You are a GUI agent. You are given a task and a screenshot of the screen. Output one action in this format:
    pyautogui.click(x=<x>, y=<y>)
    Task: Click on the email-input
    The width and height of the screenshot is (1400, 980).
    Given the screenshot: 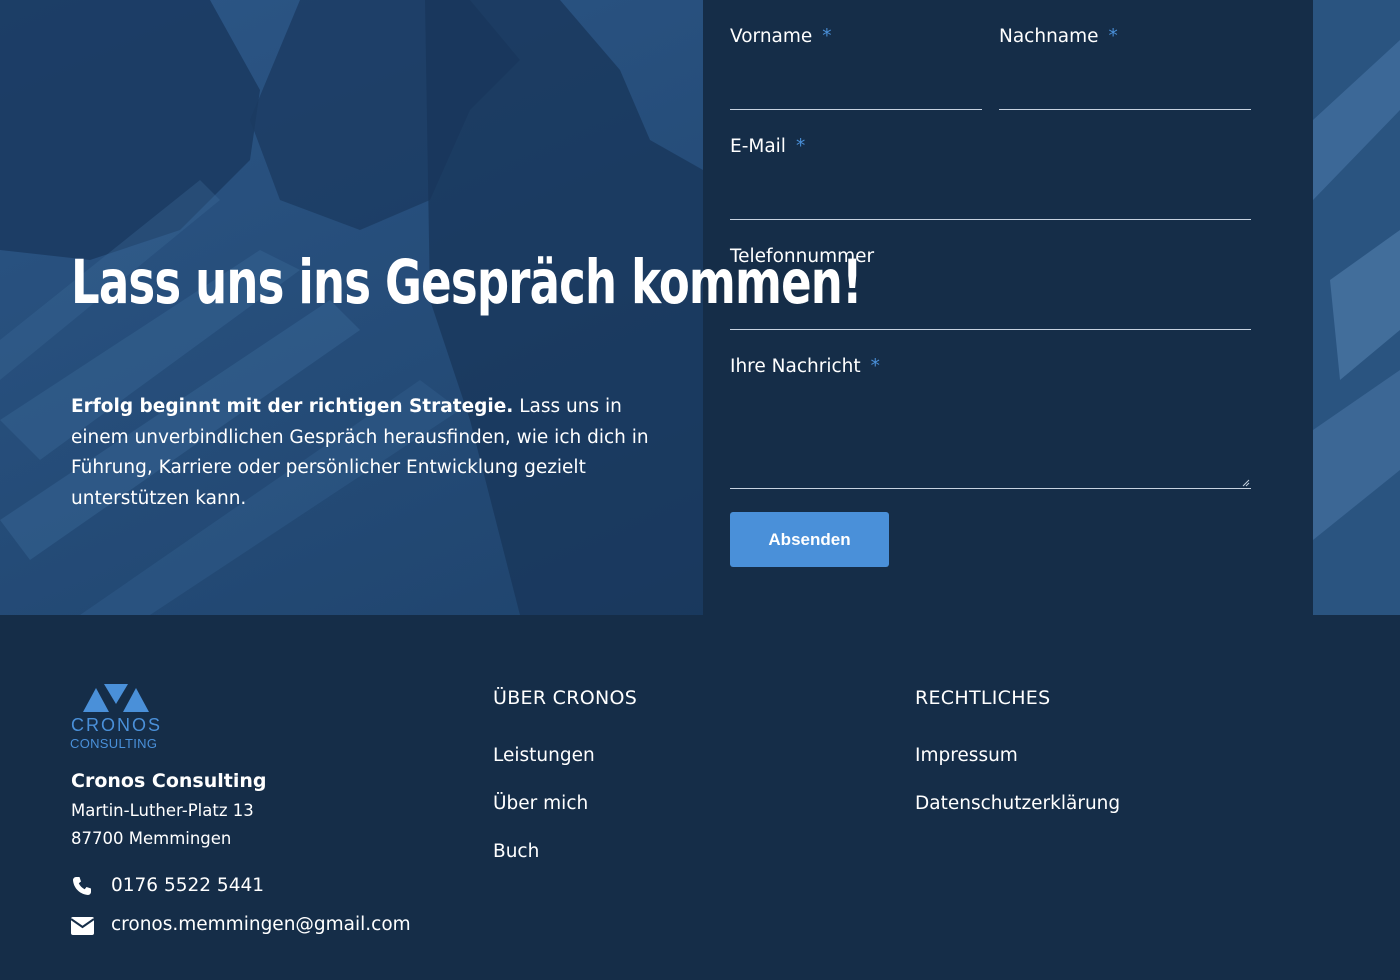 What is the action you would take?
    pyautogui.click(x=990, y=219)
    